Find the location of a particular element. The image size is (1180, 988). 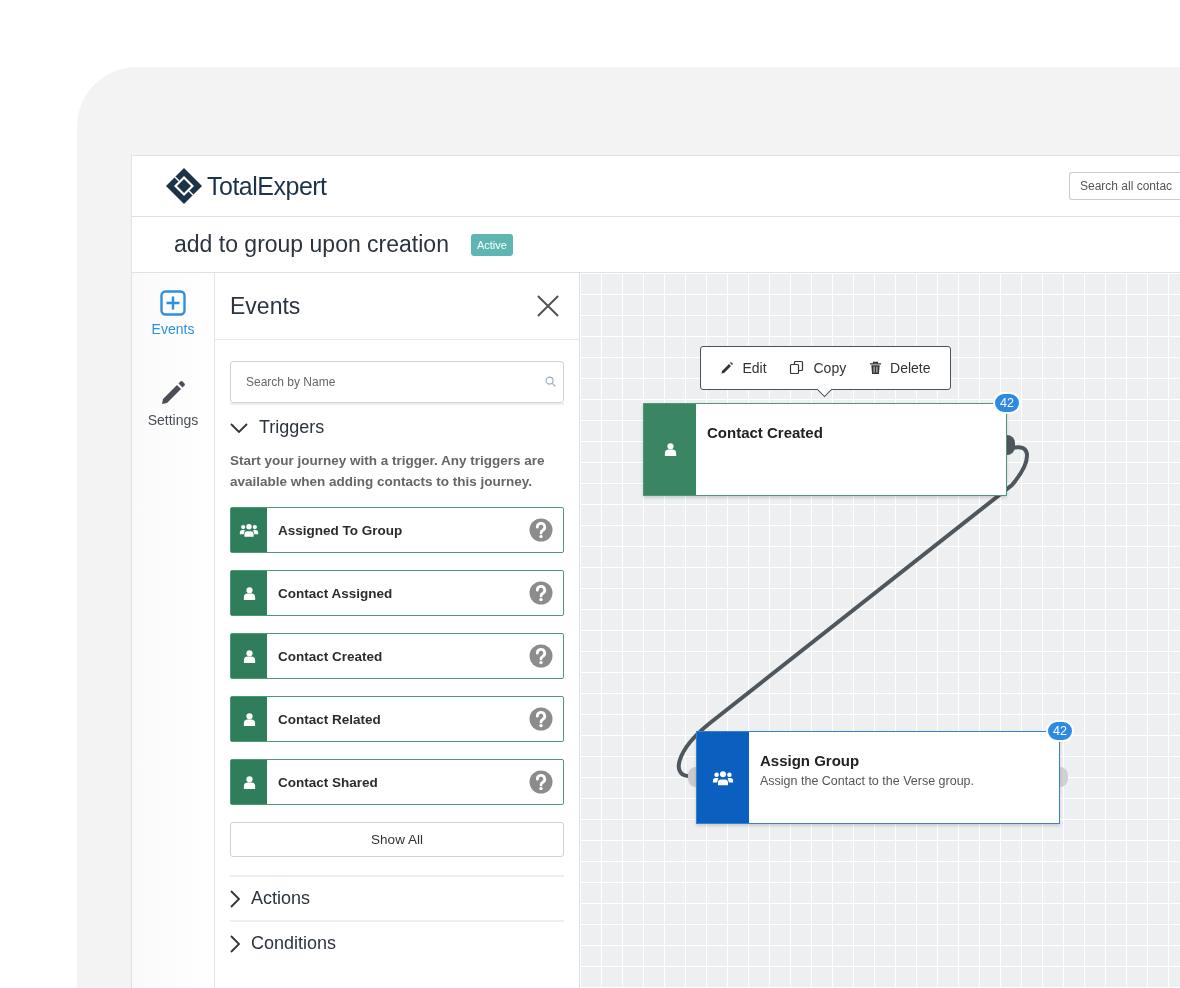

close-icon is located at coordinates (548, 306).